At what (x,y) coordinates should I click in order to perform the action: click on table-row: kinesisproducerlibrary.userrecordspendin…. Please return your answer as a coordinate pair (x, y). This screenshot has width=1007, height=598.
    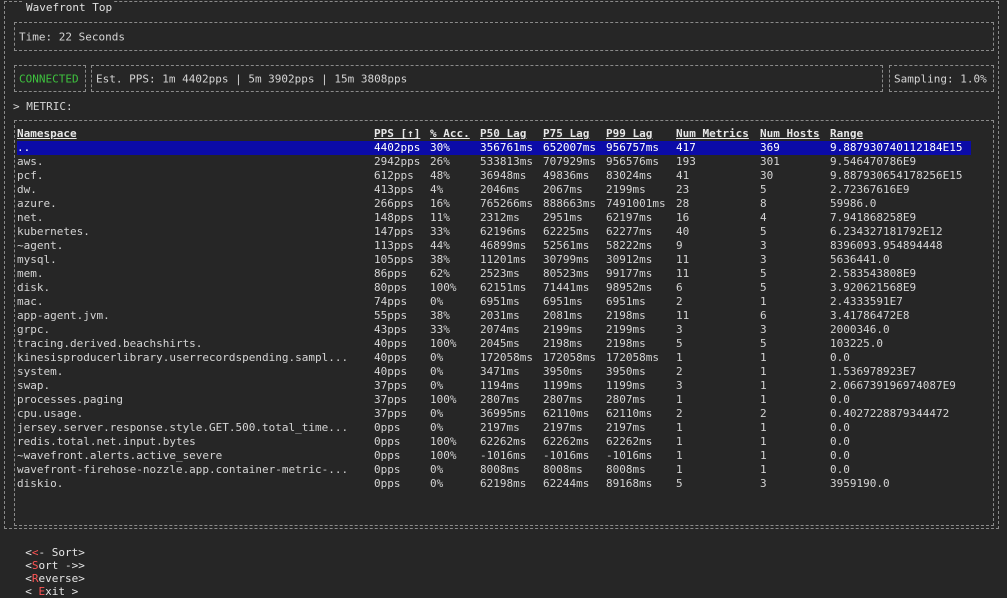
    Looking at the image, I should click on (494, 358).